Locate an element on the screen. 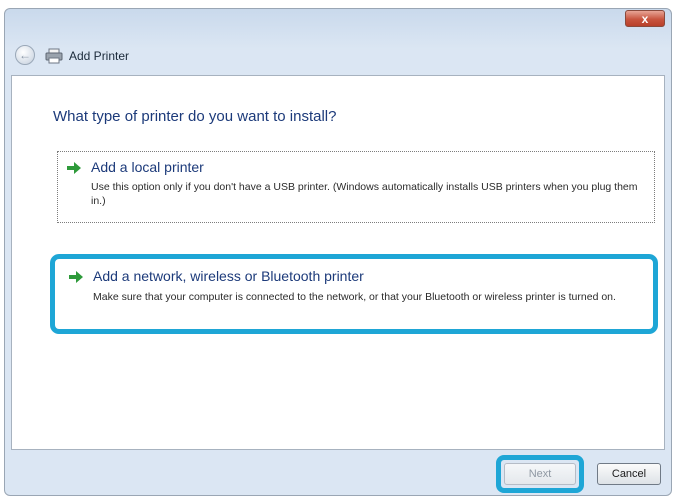 The image size is (679, 501). back-button: ← is located at coordinates (25, 55).